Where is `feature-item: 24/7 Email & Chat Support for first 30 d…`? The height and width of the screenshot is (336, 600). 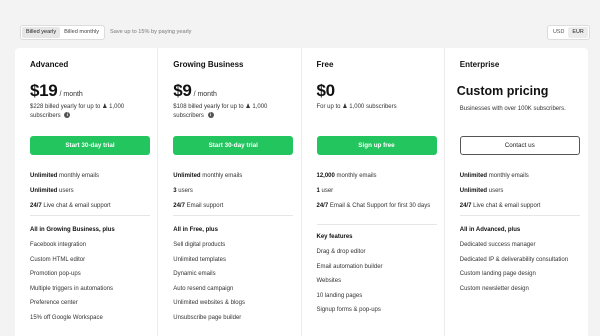
feature-item: 24/7 Email & Chat Support for first 30 d… is located at coordinates (373, 206).